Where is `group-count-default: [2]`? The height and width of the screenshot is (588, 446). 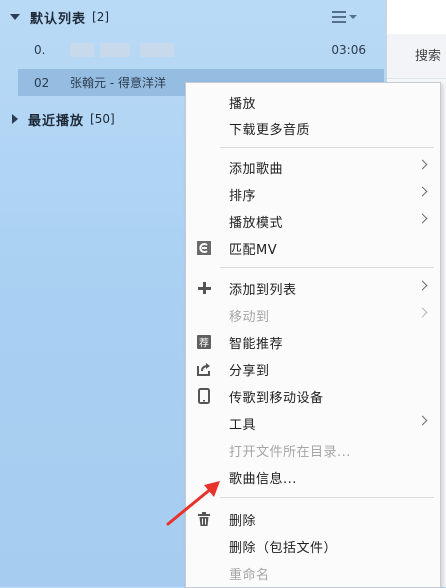 group-count-default: [2] is located at coordinates (101, 17).